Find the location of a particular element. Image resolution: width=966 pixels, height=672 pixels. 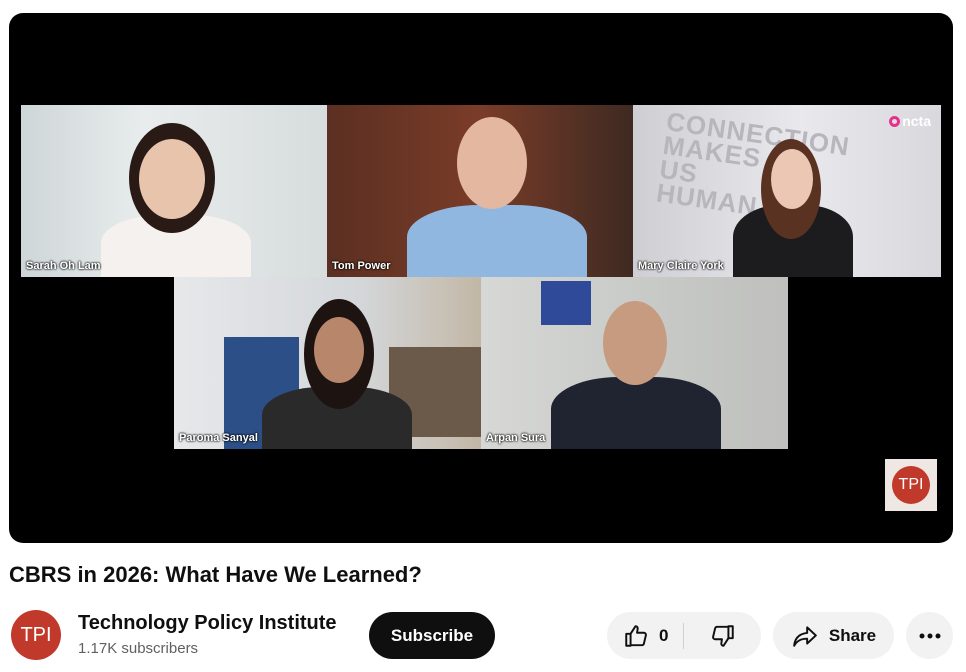

tpi-watermark-logo: TPI is located at coordinates (911, 485).